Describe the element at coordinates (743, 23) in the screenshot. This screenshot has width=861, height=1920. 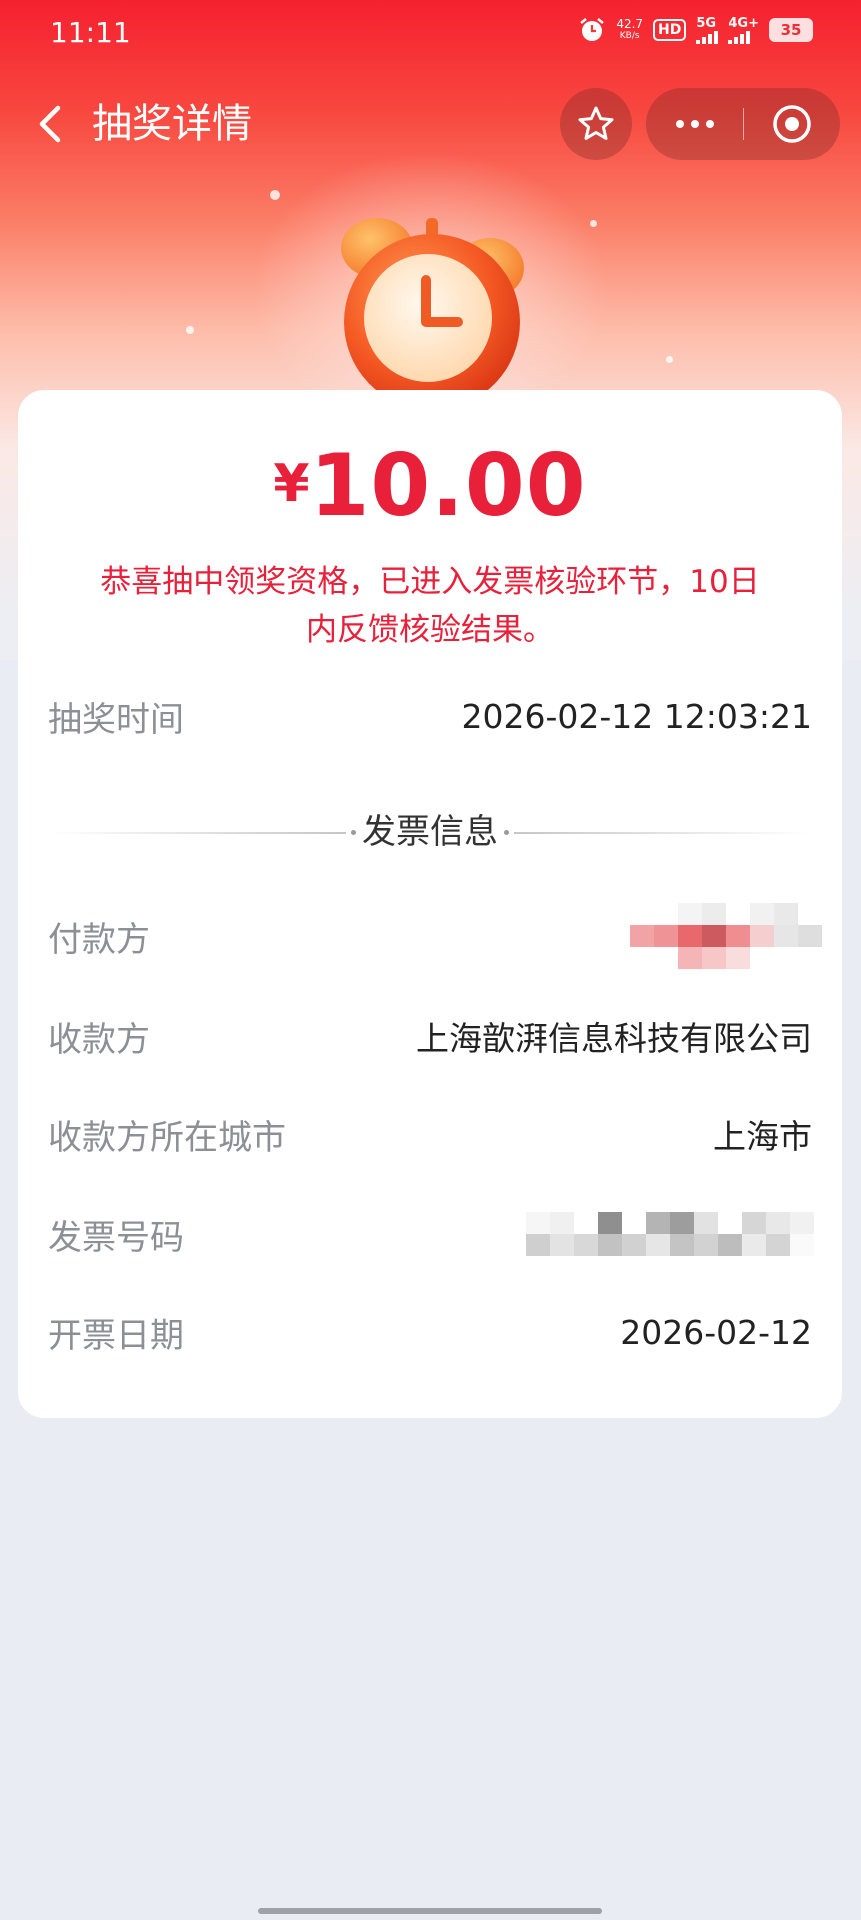
I see `signal-4g-label: 4G+` at that location.